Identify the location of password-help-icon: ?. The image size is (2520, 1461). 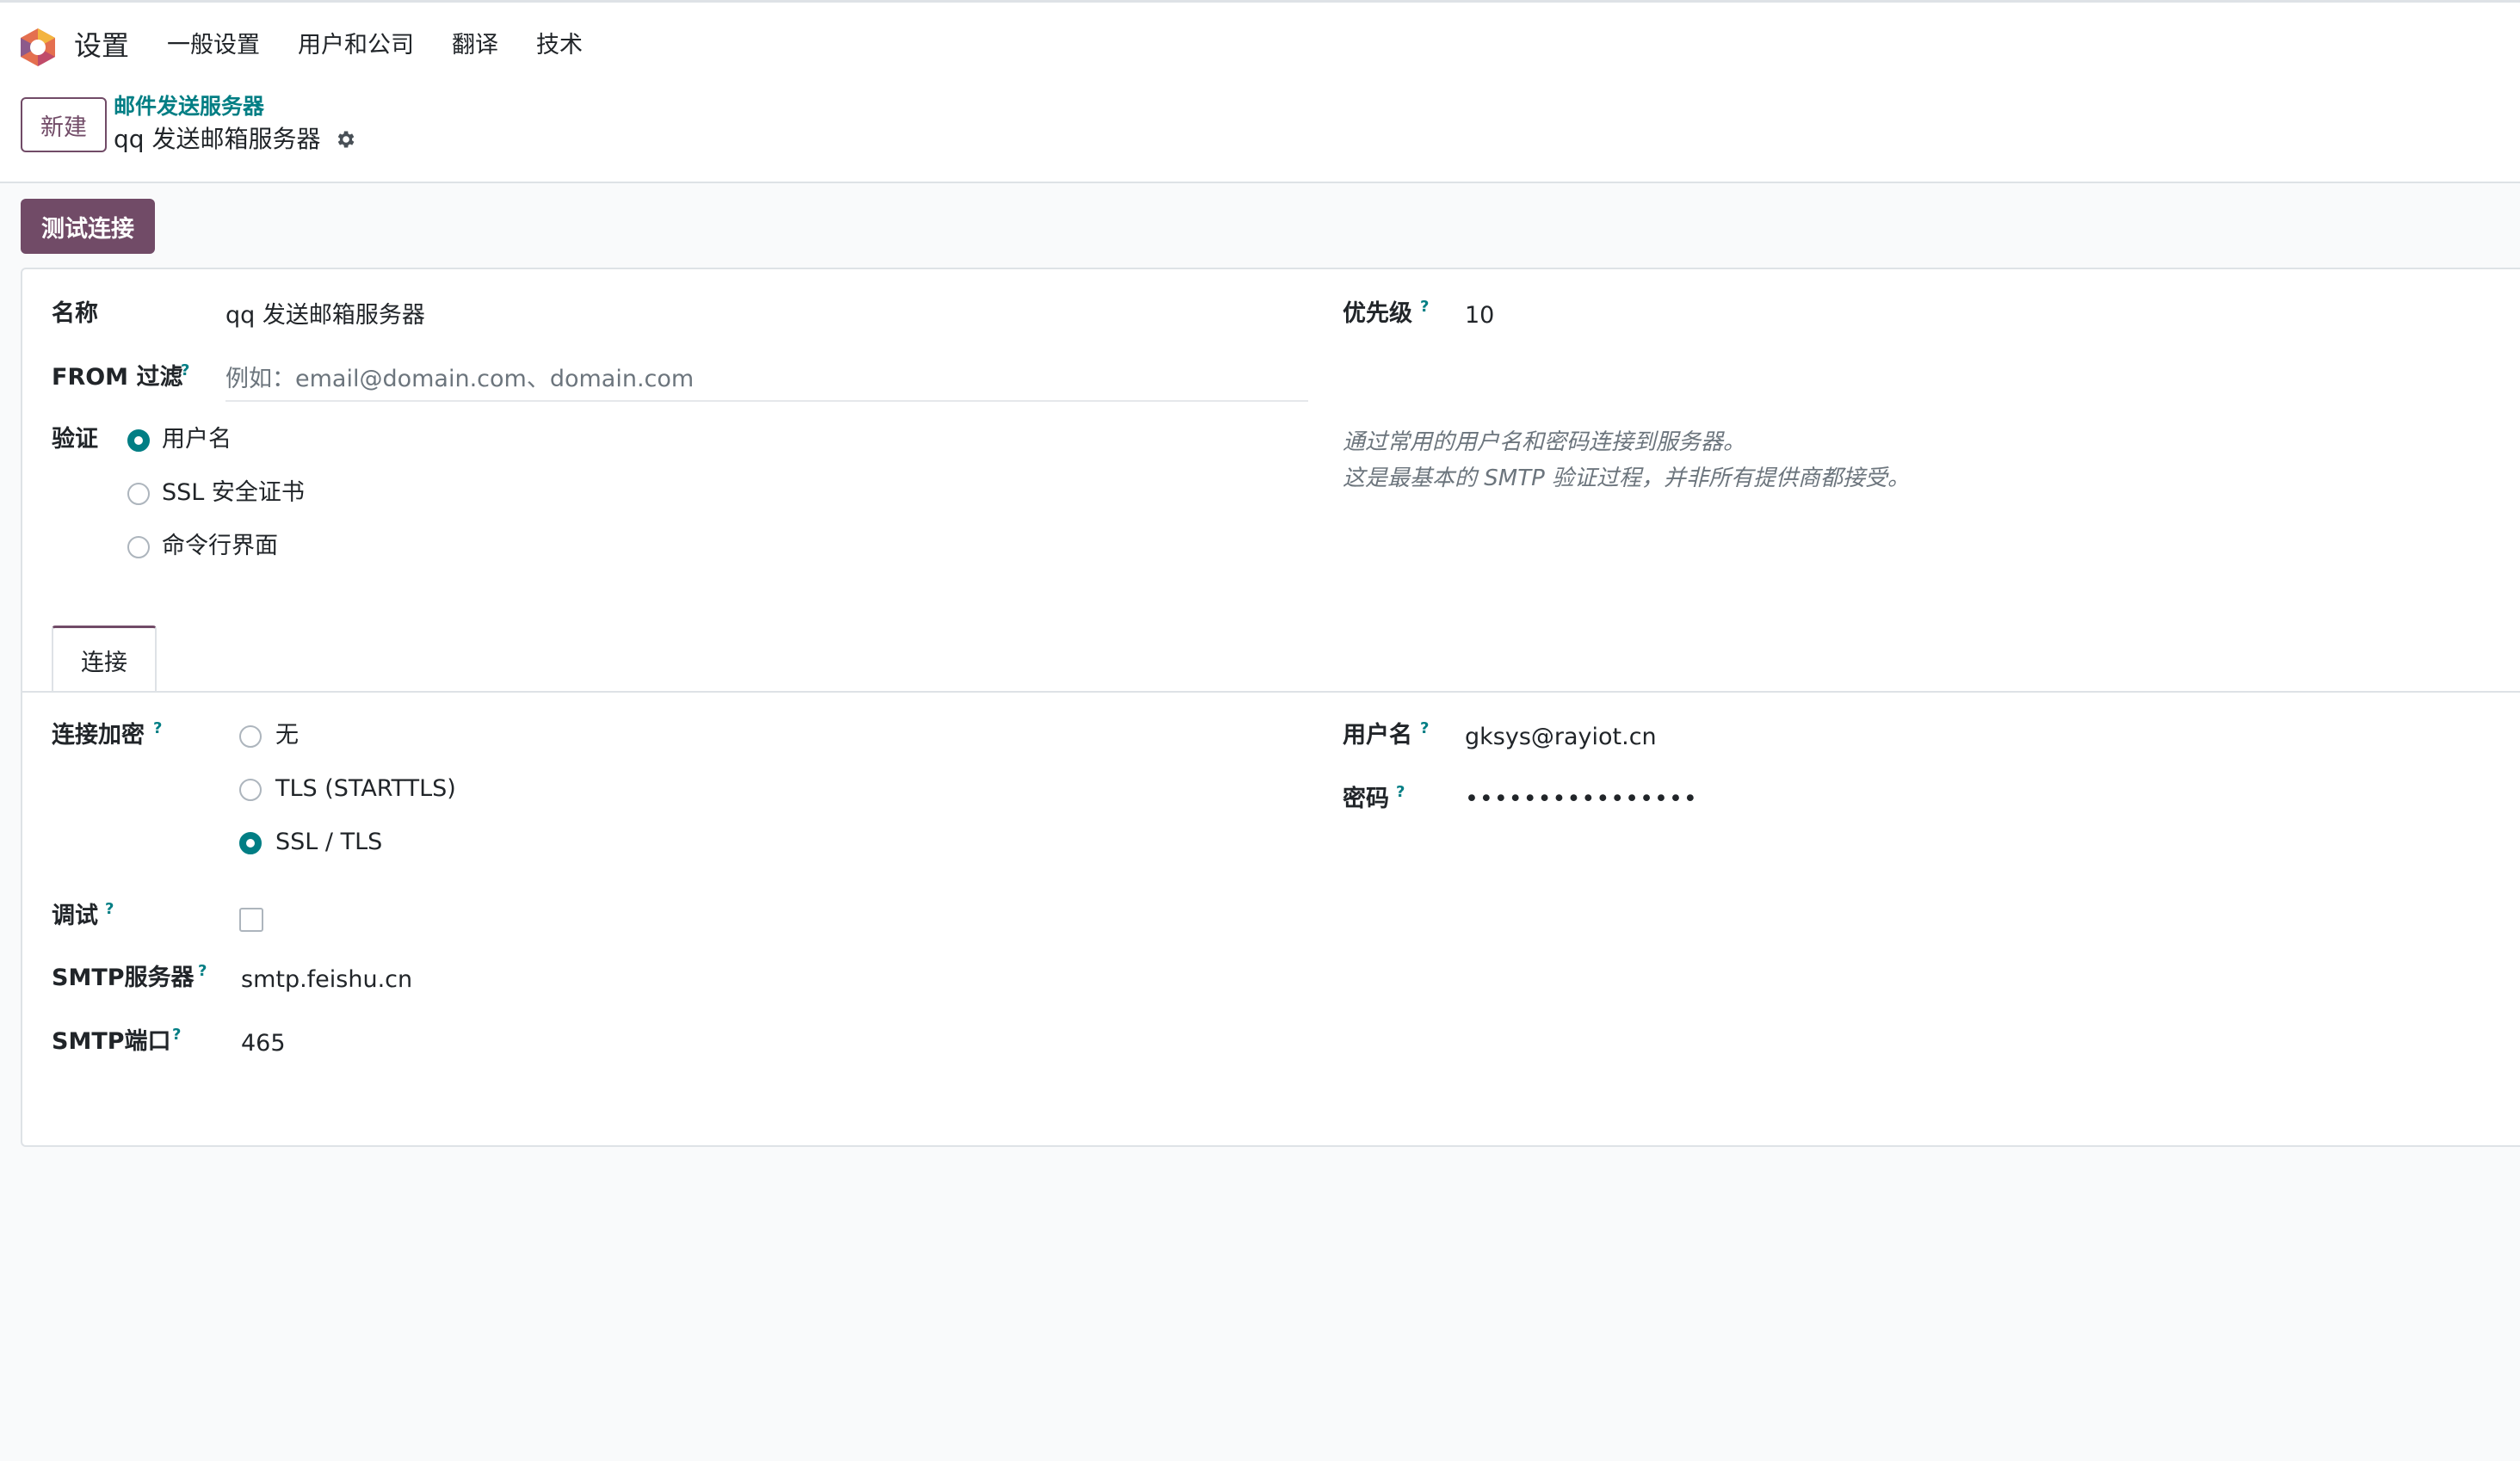
(1400, 792).